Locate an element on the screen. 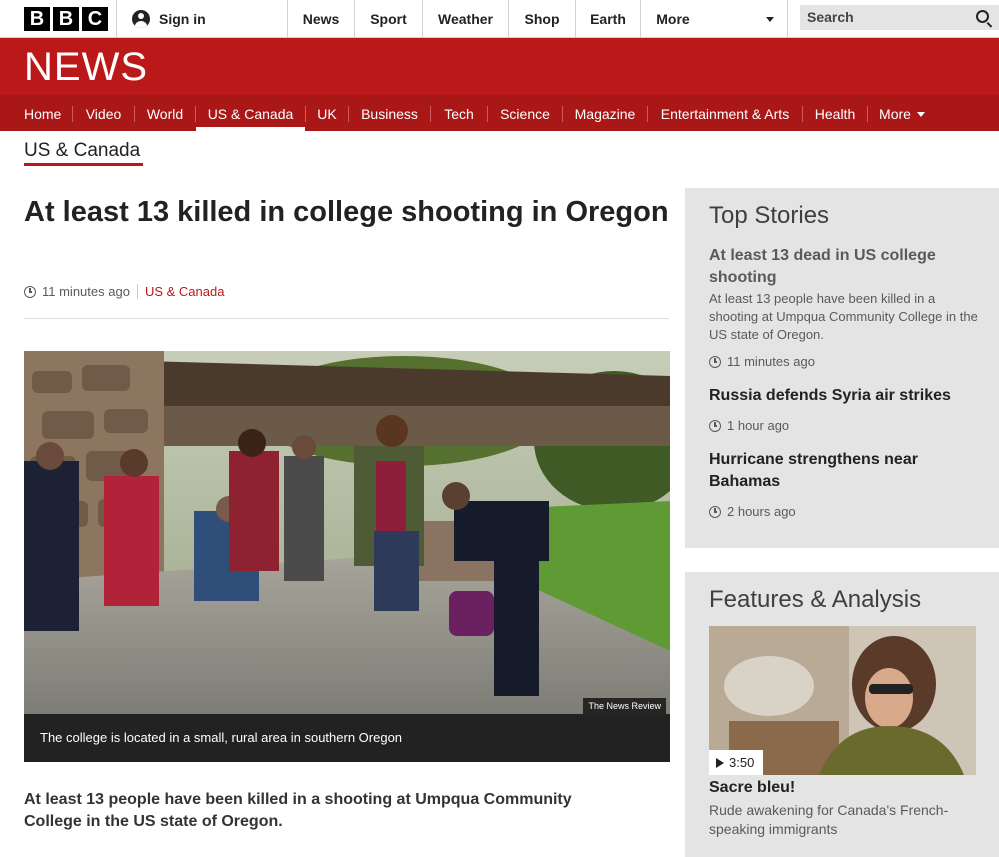  feature-link: Sacre bleu! is located at coordinates (752, 788).